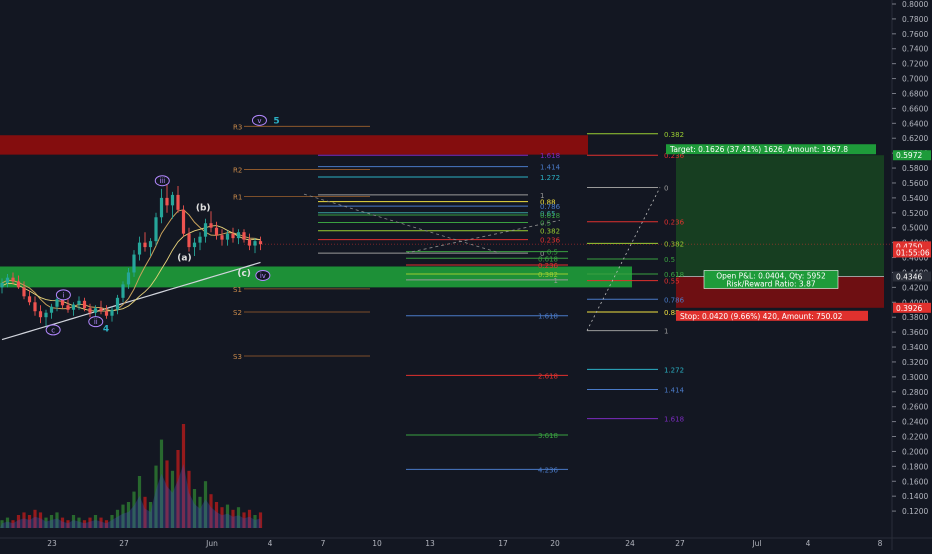  Describe the element at coordinates (909, 276) in the screenshot. I see `price-tag: 0.4346` at that location.